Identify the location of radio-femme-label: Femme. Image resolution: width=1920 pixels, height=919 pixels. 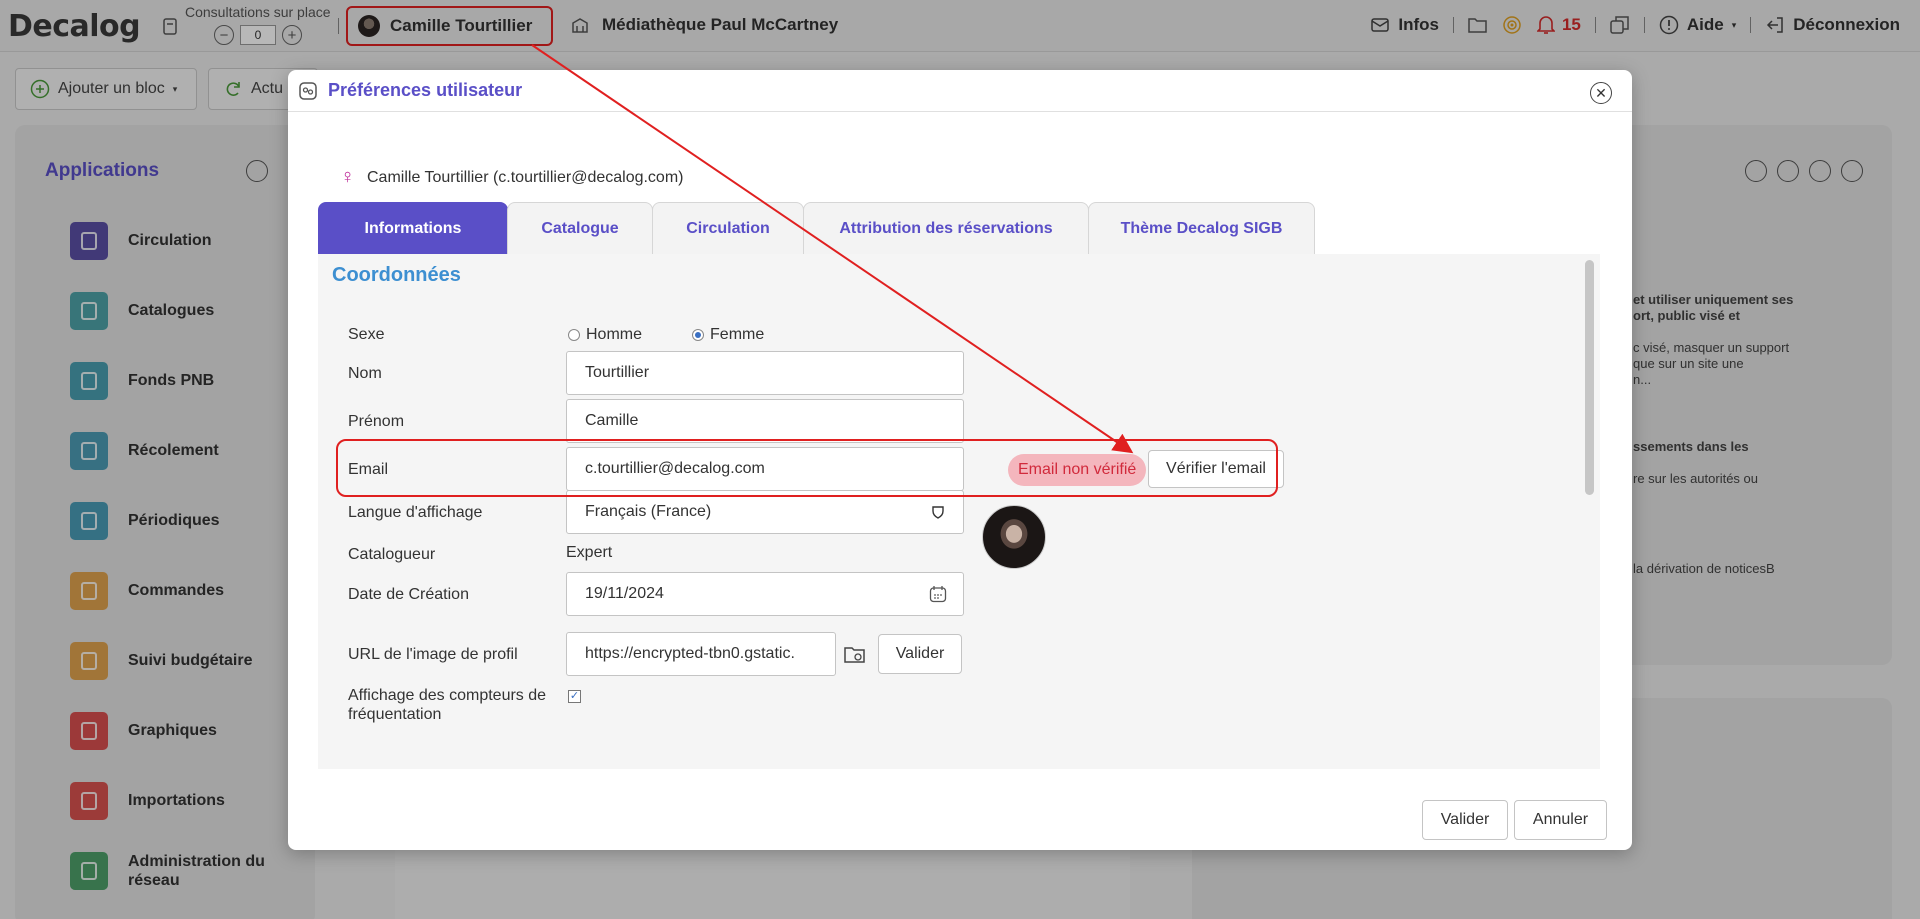
(737, 334).